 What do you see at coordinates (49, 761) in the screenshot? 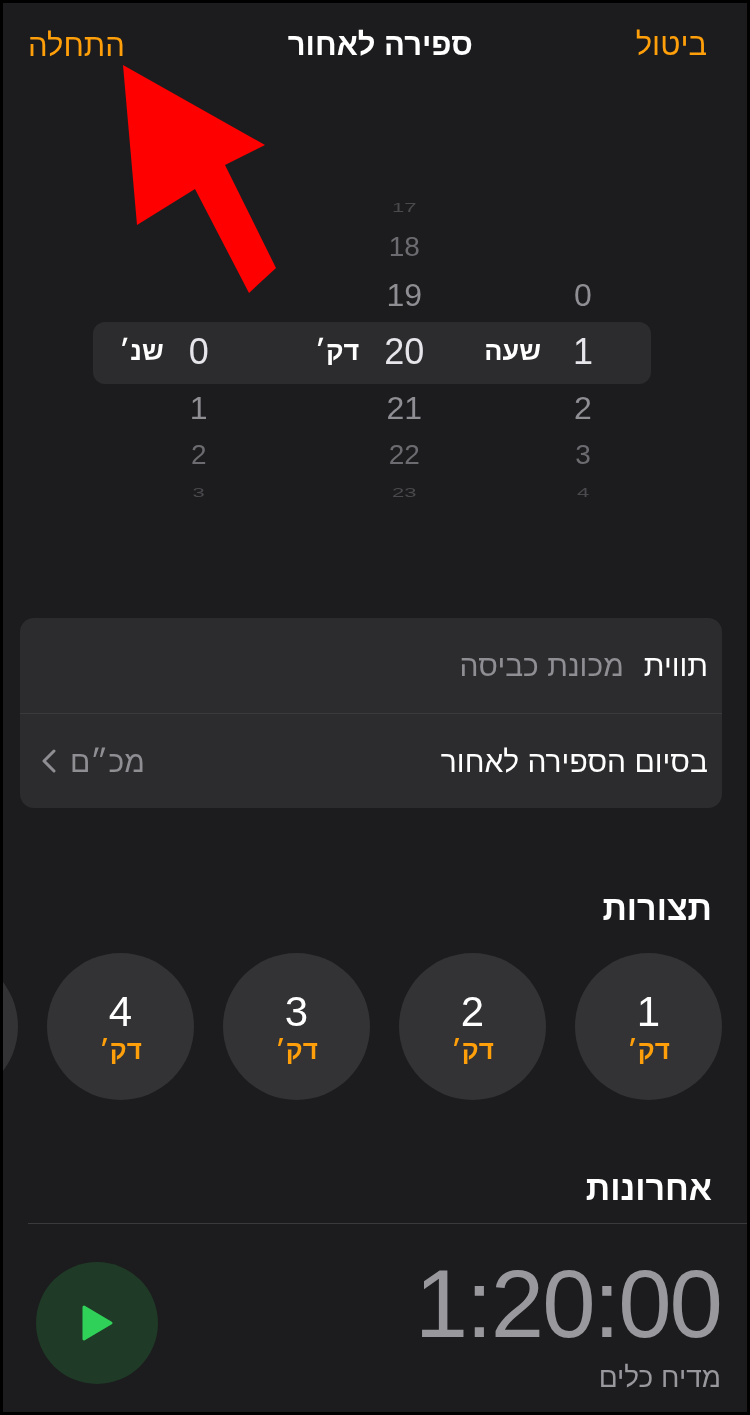
I see `chevron-icon` at bounding box center [49, 761].